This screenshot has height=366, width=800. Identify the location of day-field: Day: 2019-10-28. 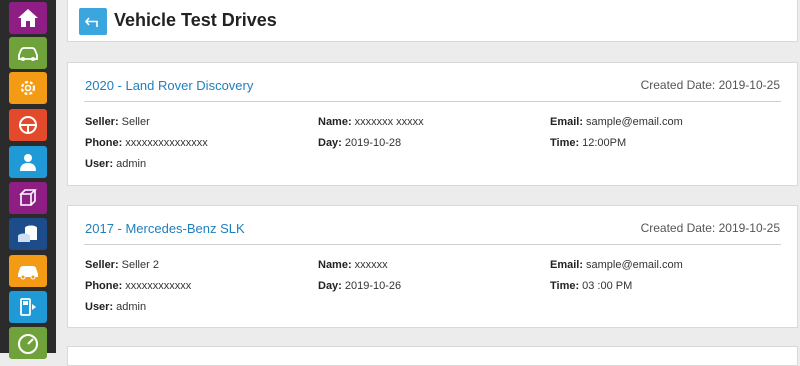
(359, 143).